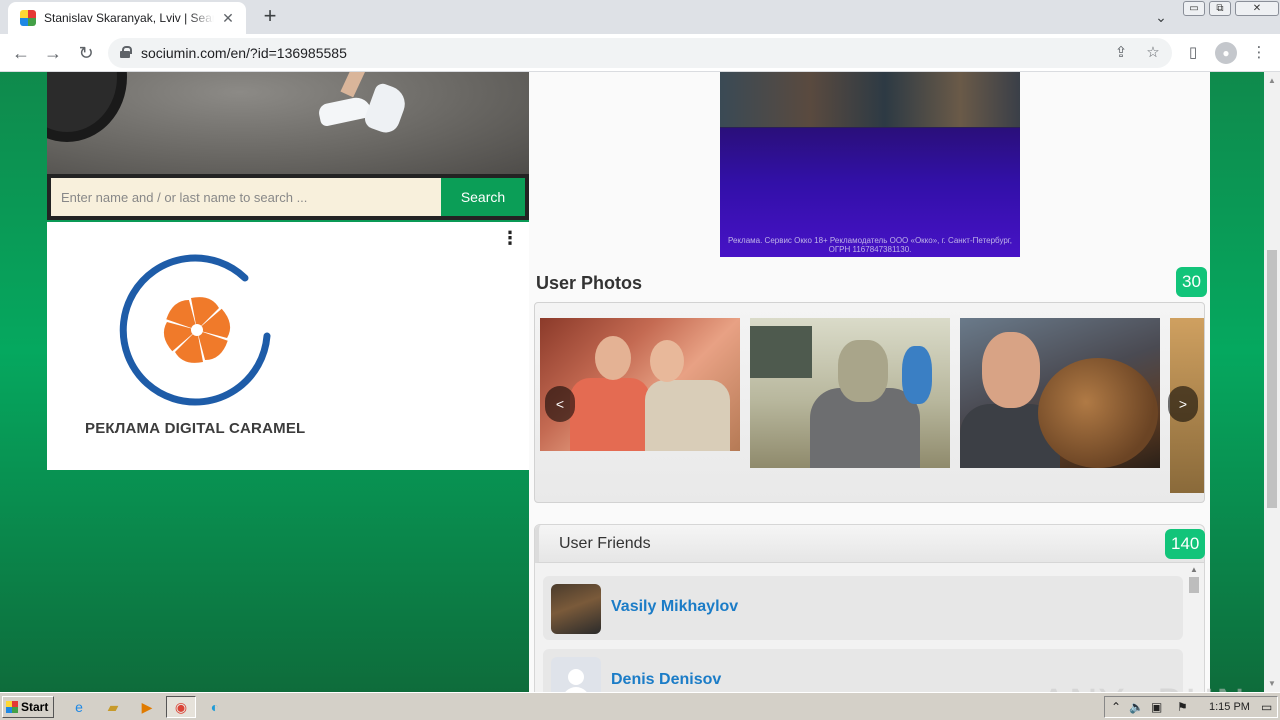  What do you see at coordinates (483, 197) in the screenshot?
I see `search-button: Search` at bounding box center [483, 197].